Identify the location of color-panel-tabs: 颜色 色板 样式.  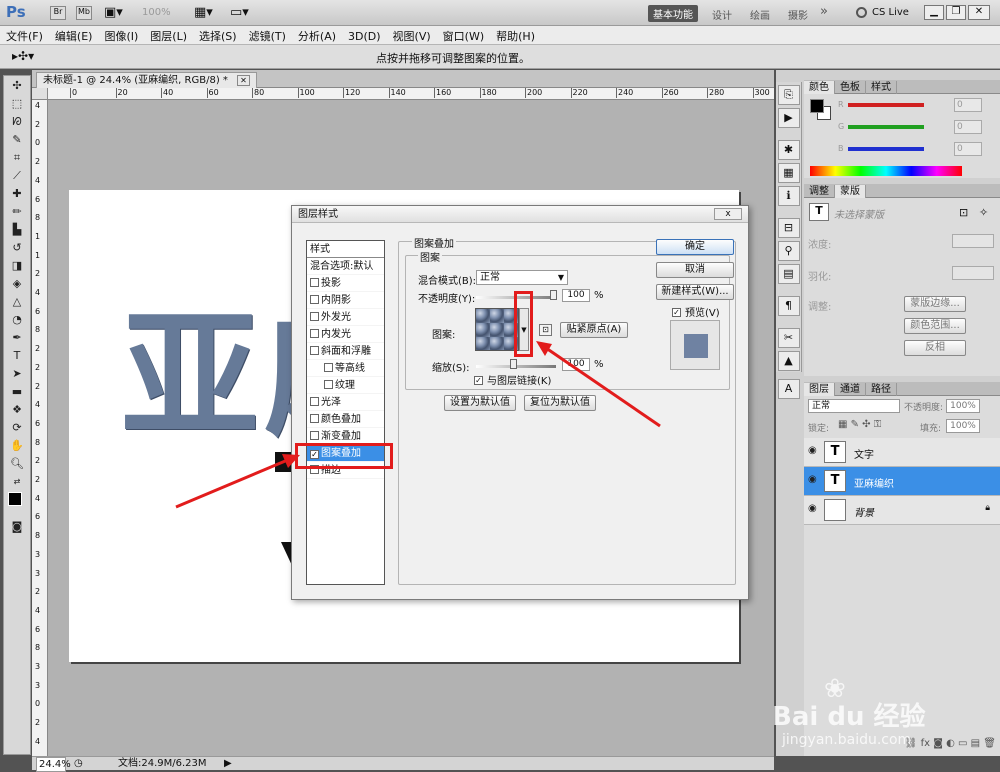
(902, 87).